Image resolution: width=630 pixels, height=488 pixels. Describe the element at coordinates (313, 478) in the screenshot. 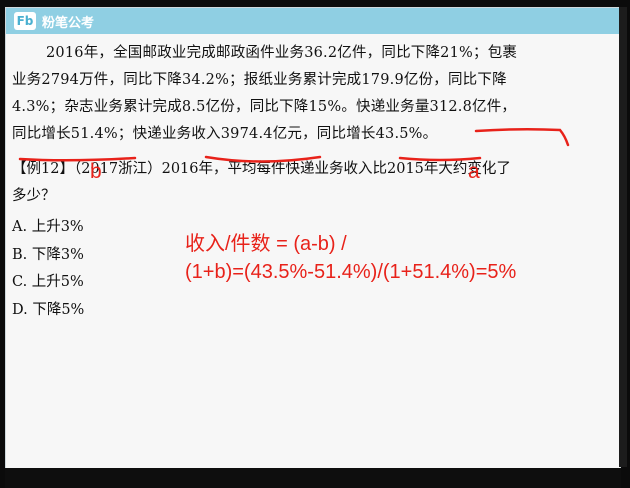

I see `bottom-bar` at that location.